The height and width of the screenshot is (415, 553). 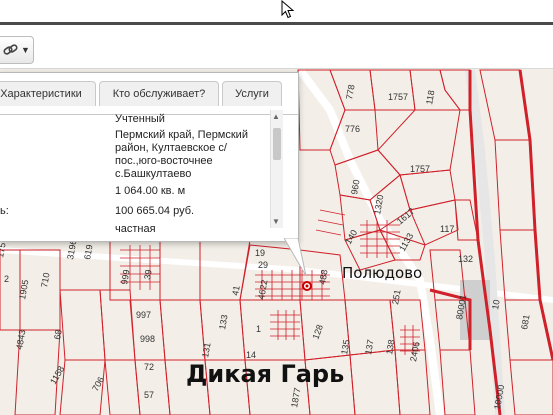 I want to click on parcel-number: 29, so click(x=263, y=265).